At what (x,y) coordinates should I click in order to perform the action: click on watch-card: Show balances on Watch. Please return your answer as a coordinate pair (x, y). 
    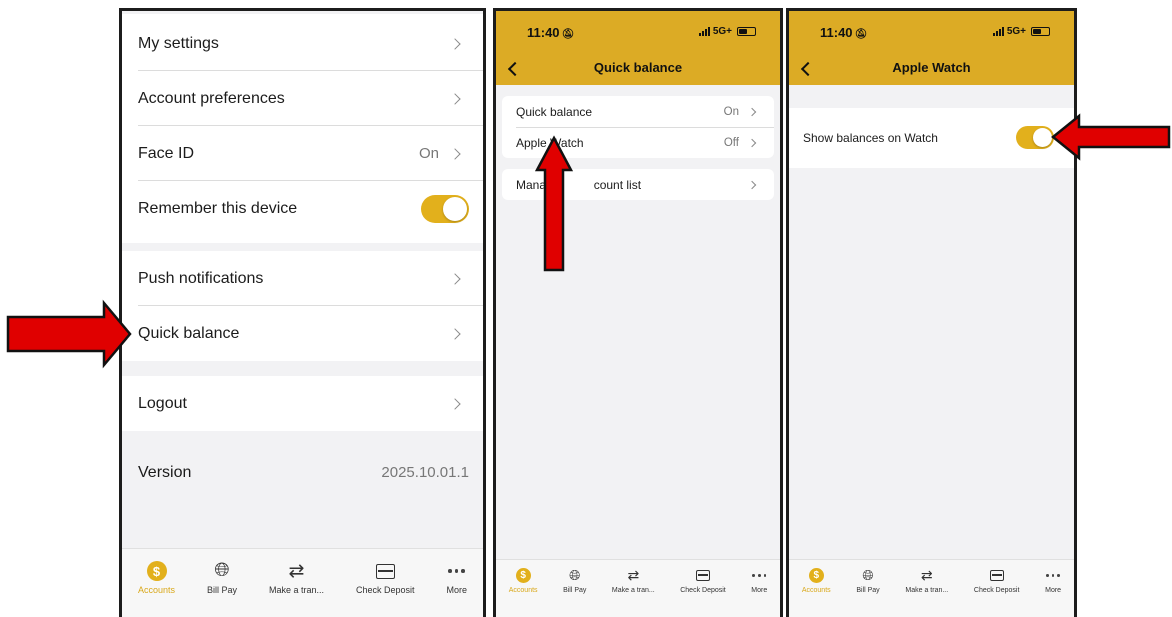
    Looking at the image, I should click on (931, 138).